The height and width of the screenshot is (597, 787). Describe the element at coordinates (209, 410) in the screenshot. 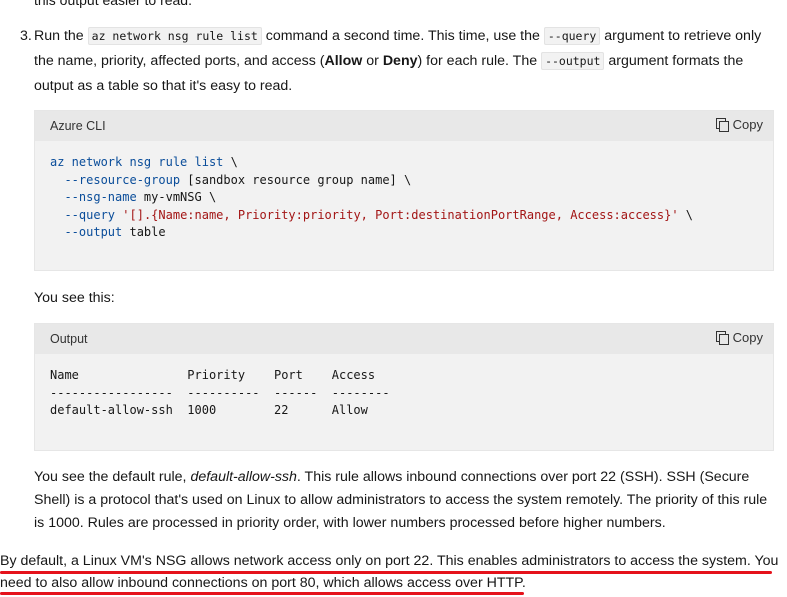

I see `output-line: default-allow-ssh 1000 22 Allow` at that location.